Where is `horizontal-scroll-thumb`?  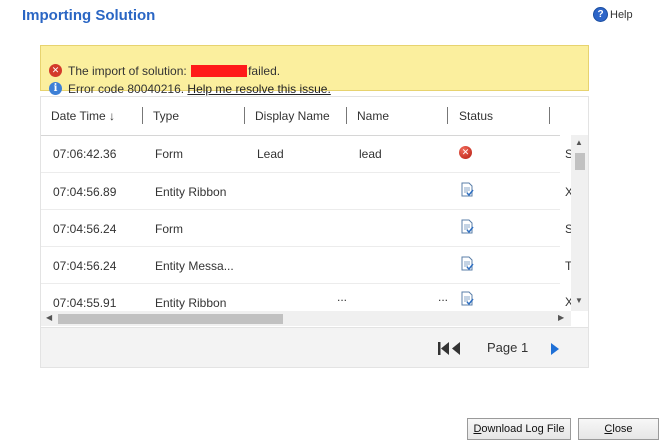
horizontal-scroll-thumb is located at coordinates (170, 319).